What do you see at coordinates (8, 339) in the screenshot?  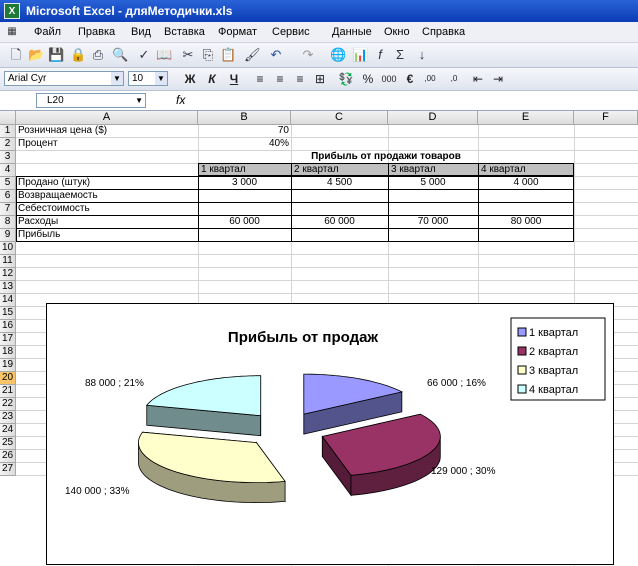 I see `row-header: 17` at bounding box center [8, 339].